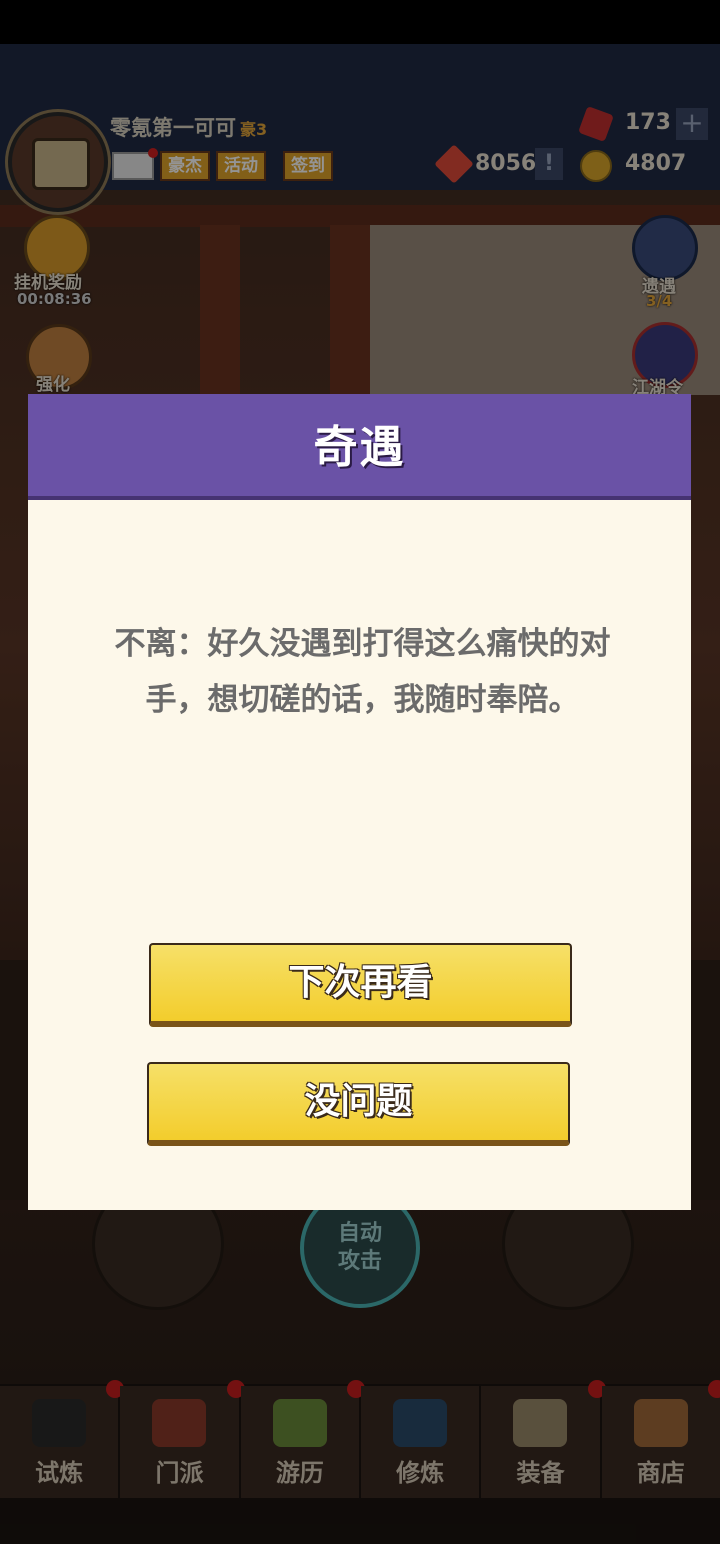  Describe the element at coordinates (360, 985) in the screenshot. I see `later-button: 下次再看` at that location.